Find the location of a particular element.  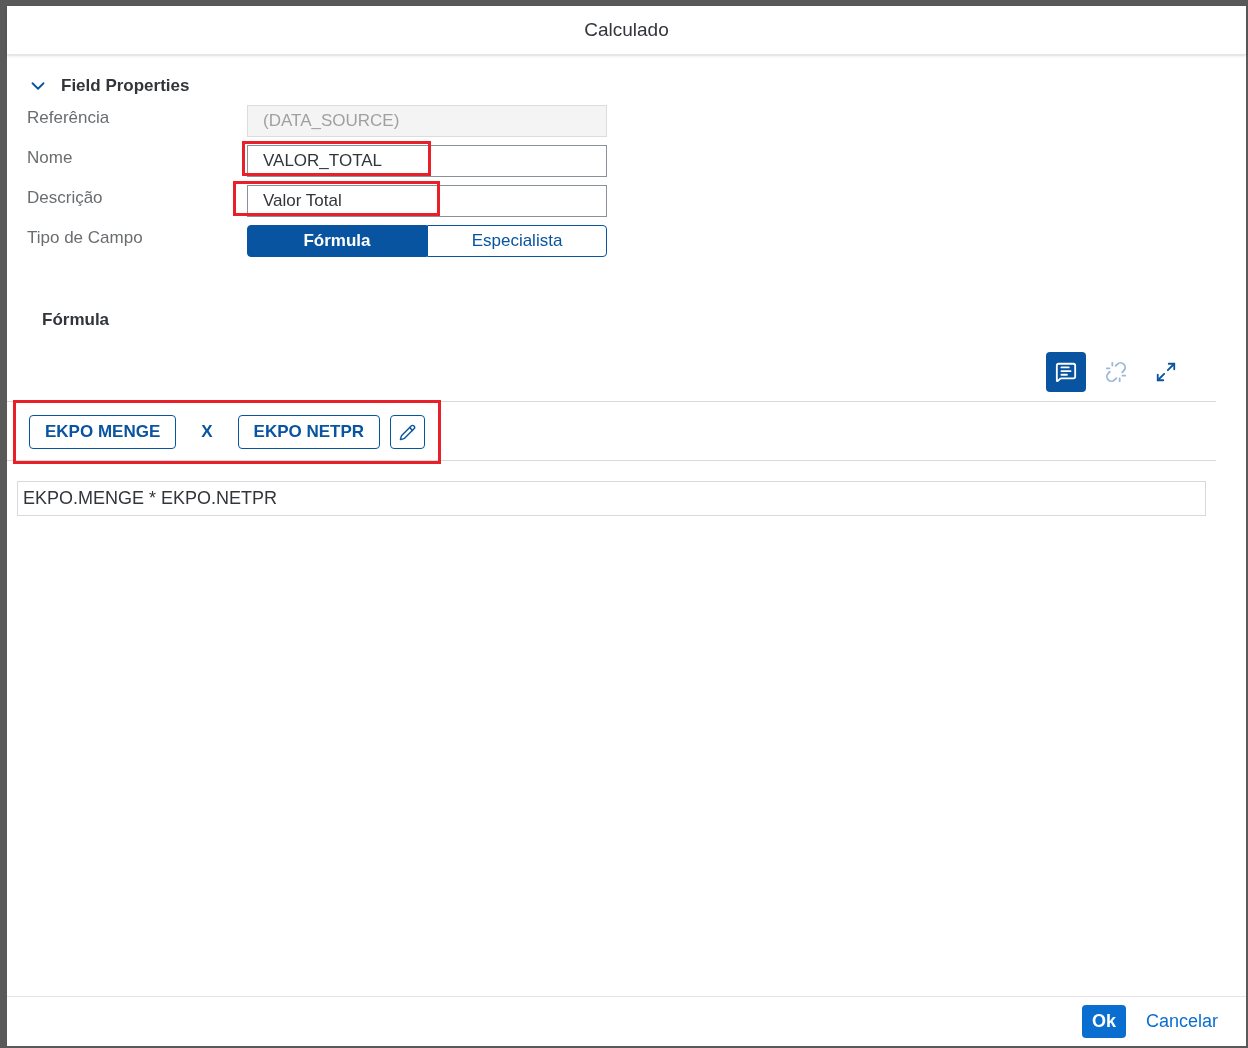

section-title: Field Properties is located at coordinates (125, 86).